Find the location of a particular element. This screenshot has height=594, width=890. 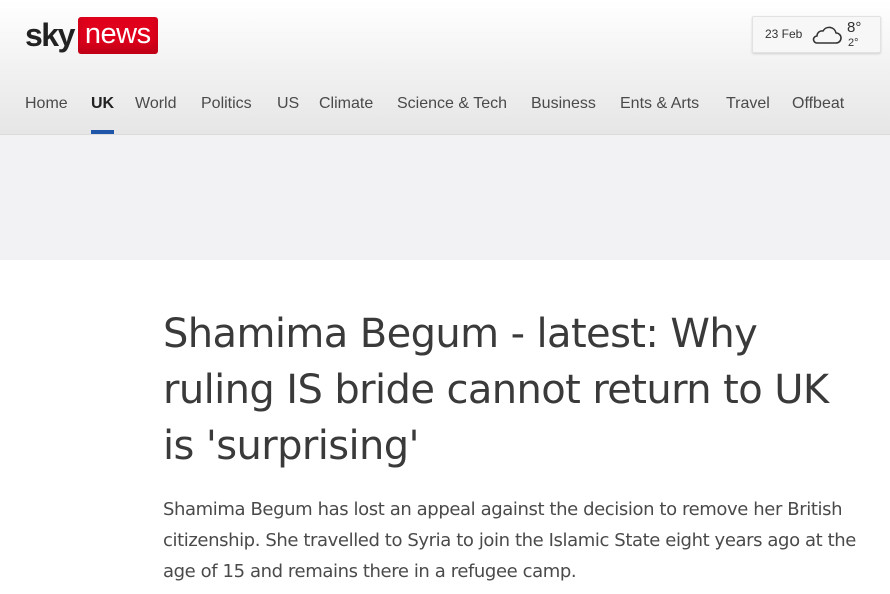

nav-item-home: Home is located at coordinates (46, 104).